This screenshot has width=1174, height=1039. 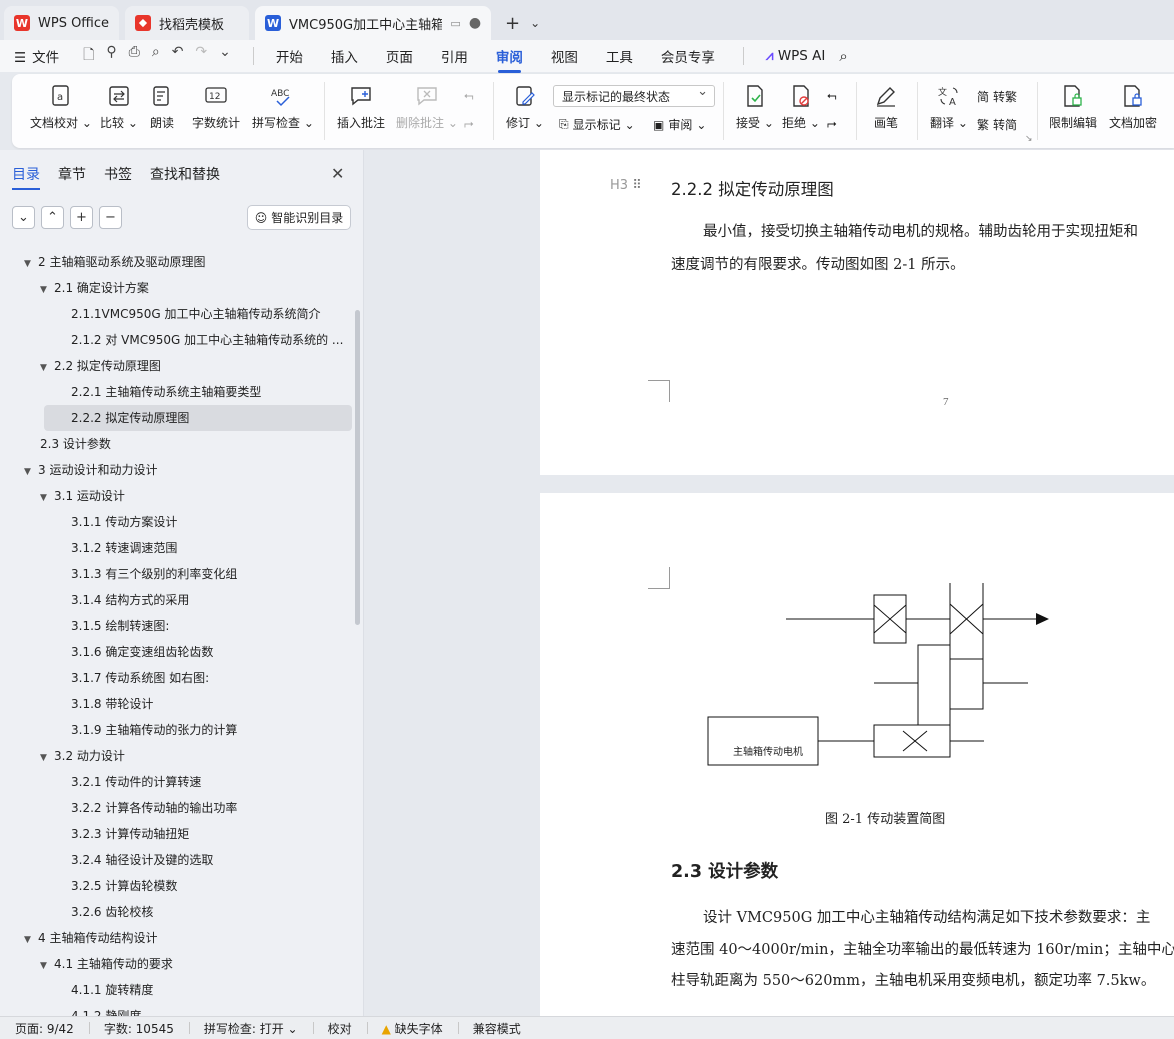 What do you see at coordinates (176, 262) in the screenshot?
I see `toc-item: ▼ 2 主轴箱驱动系统及驱动原理图` at bounding box center [176, 262].